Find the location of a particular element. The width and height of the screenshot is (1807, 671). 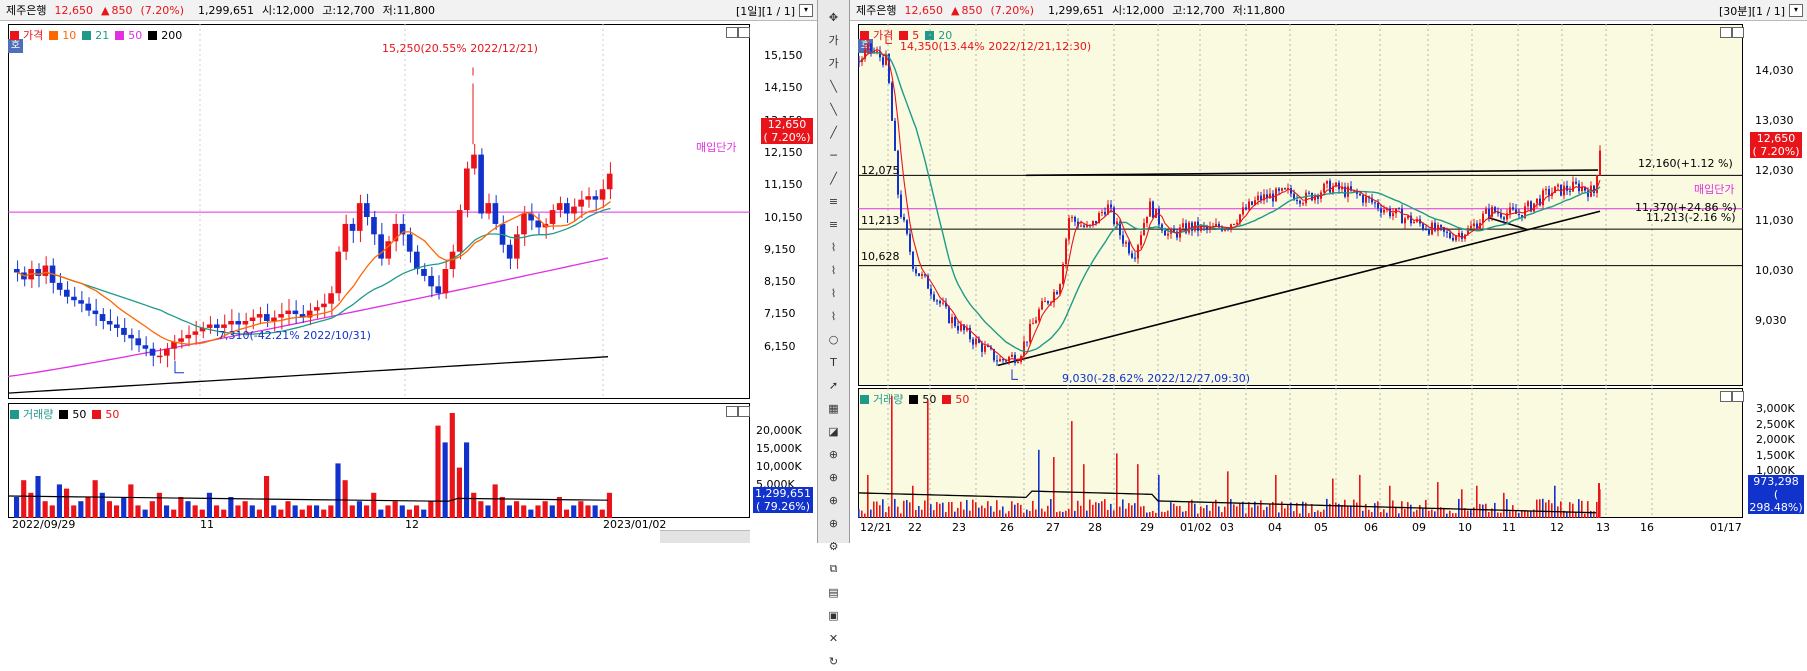

price-axis-tick: 9,030 is located at coordinates (1771, 320).